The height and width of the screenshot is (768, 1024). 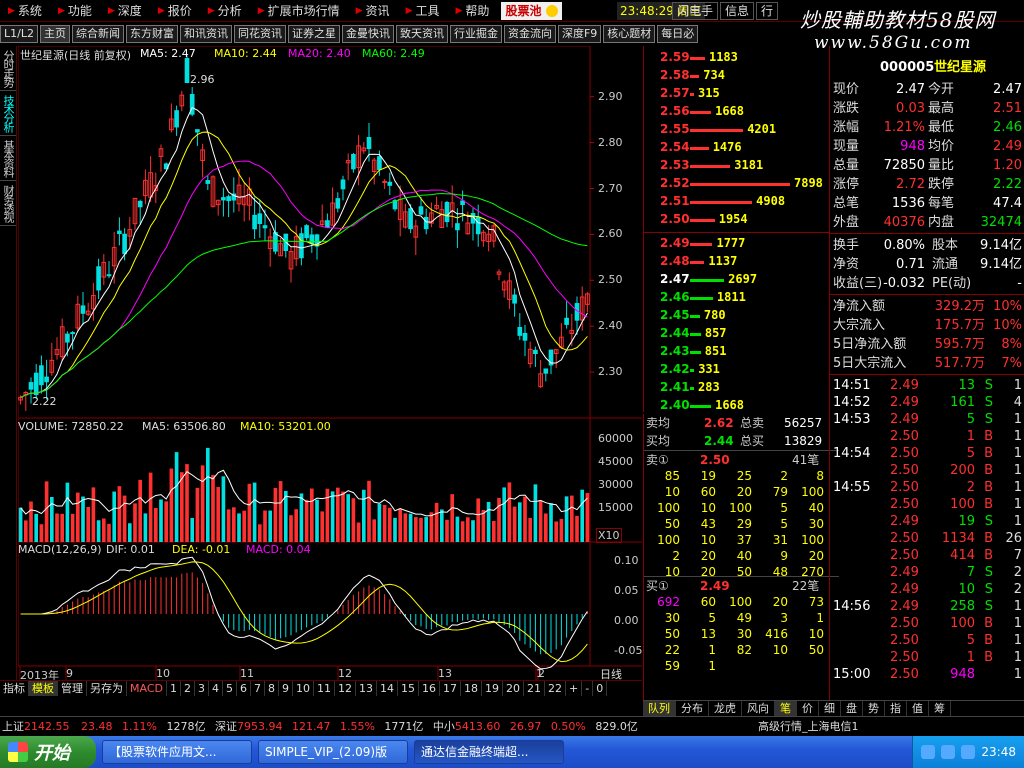 I want to click on sell-level-row: 2.50 1954, so click(x=736, y=221).